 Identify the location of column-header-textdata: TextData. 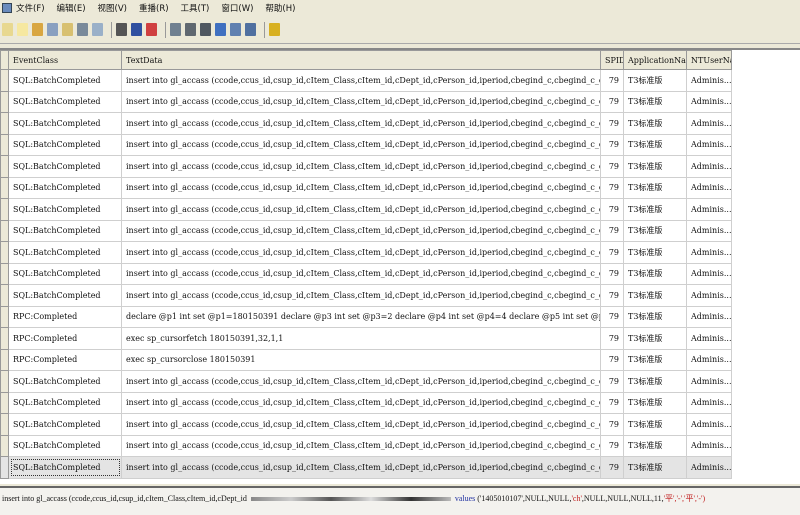
(361, 60).